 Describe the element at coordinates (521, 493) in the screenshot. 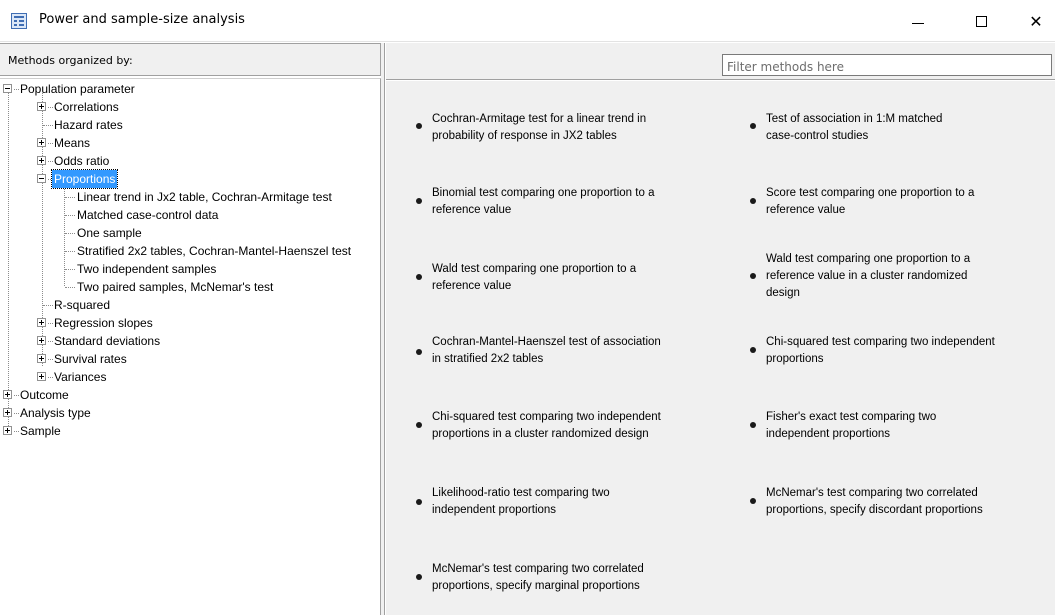

I see `method-line: Likelihood-ratio test comparing two` at that location.